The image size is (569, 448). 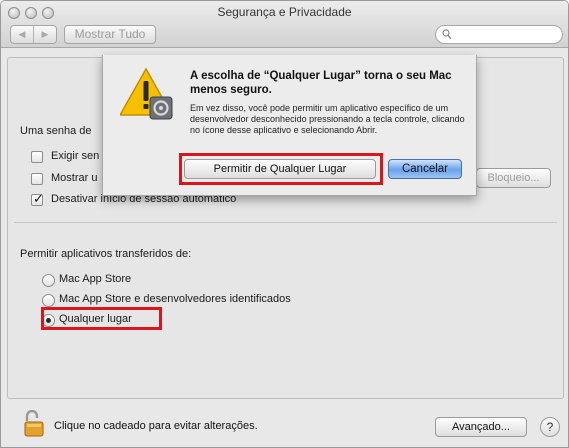 What do you see at coordinates (284, 24) in the screenshot?
I see `toolbar: Segurança e Privacidade ◀ ▶ Mostrar Tudo` at bounding box center [284, 24].